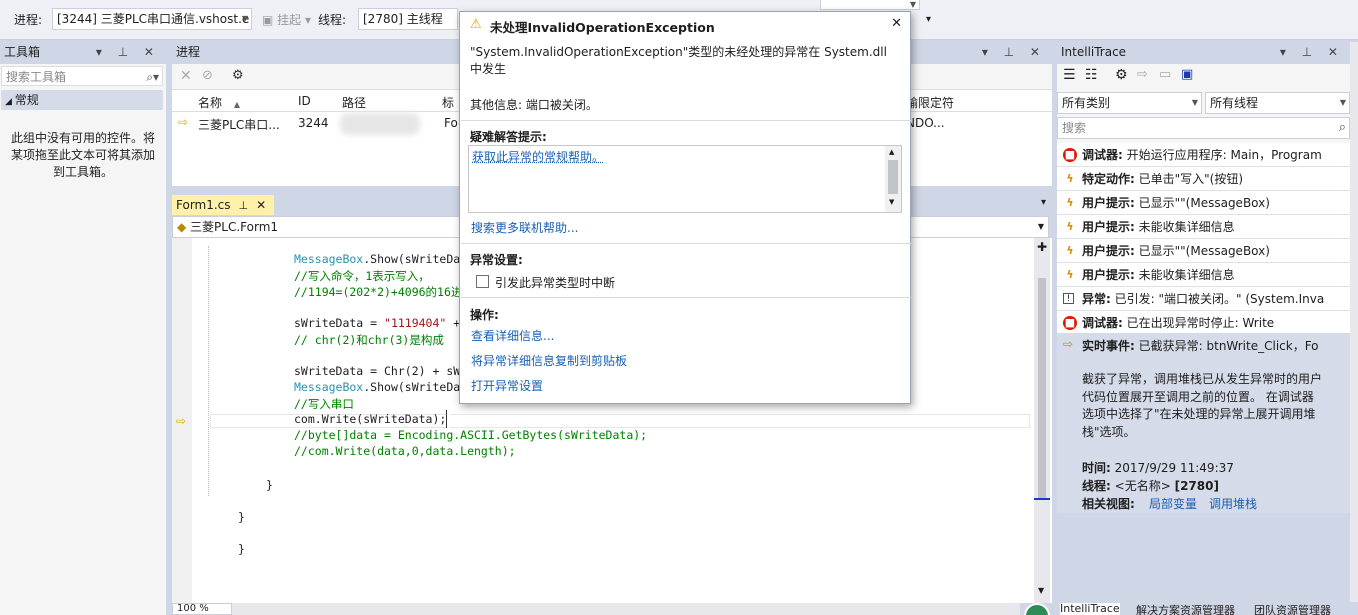 The image size is (1358, 615). What do you see at coordinates (1142, 486) in the screenshot?
I see `thread-name: <无名称>` at bounding box center [1142, 486].